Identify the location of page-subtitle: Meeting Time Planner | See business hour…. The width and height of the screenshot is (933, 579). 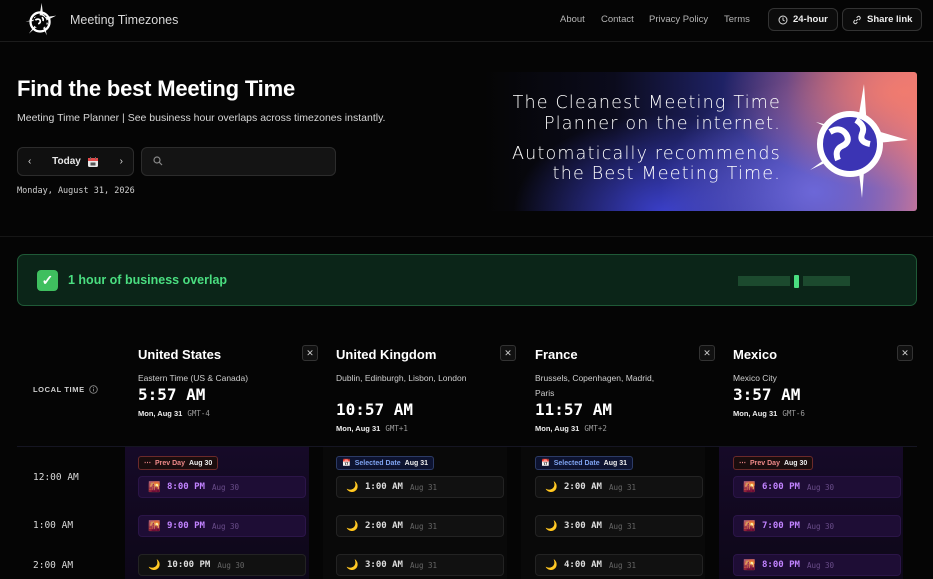
(201, 118).